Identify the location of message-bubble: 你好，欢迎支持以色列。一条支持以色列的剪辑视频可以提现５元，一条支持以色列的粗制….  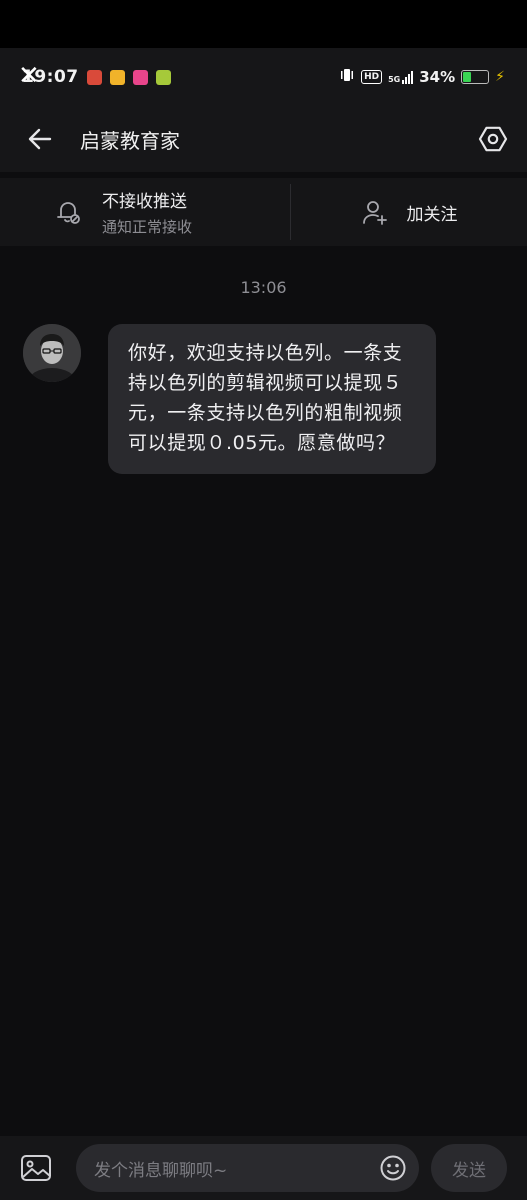
(272, 399).